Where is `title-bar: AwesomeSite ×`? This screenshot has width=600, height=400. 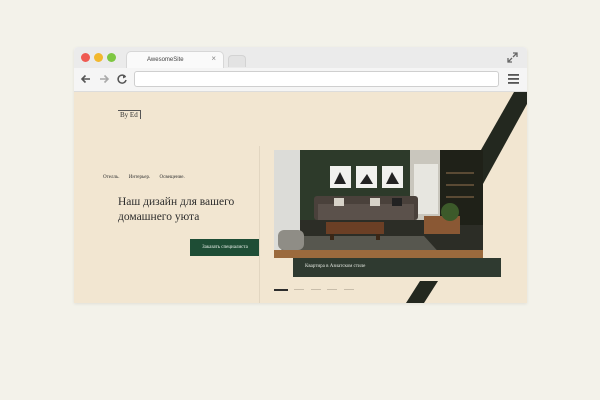
title-bar: AwesomeSite × is located at coordinates (300, 58).